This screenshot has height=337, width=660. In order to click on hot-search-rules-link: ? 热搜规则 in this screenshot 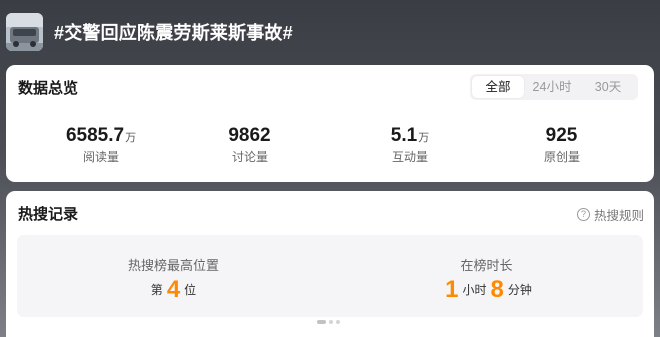, I will do `click(610, 214)`.